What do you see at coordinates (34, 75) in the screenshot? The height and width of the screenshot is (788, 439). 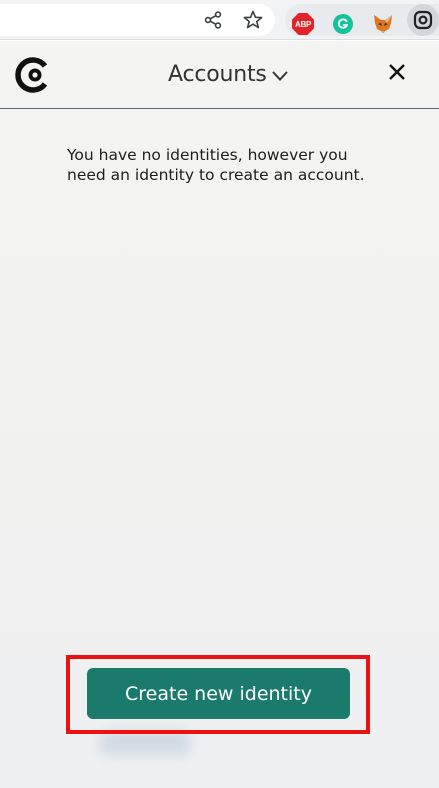 I see `concordium-logo` at bounding box center [34, 75].